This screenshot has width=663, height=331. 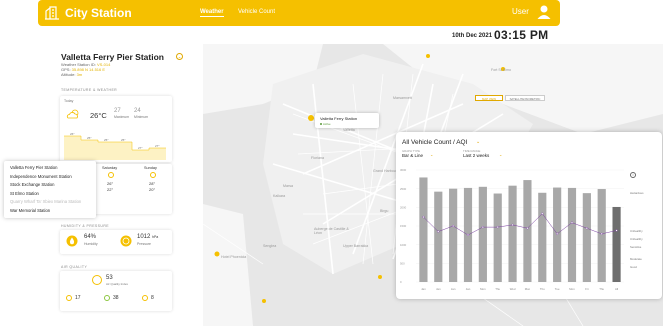 I want to click on min-temp: 24, so click(x=137, y=111).